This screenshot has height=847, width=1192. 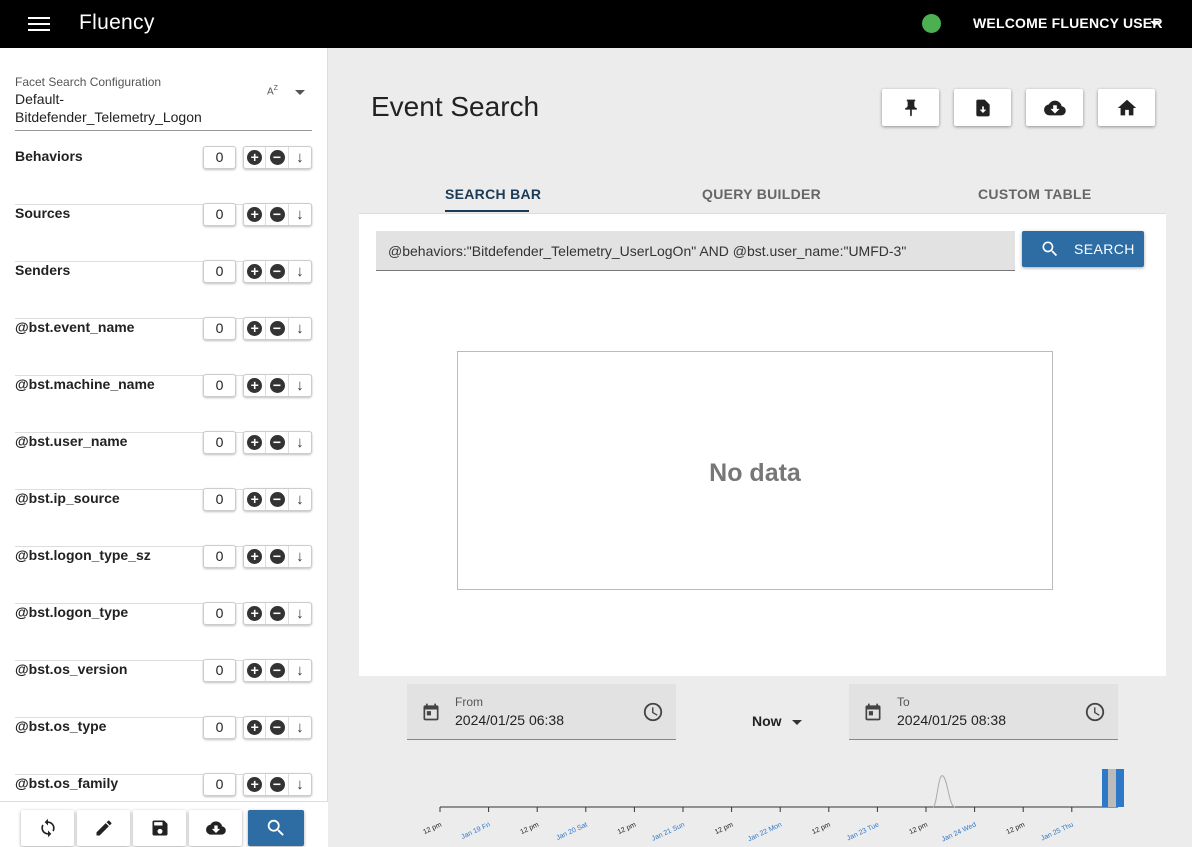 I want to click on timeline-tick-label: Jan 22 Mon, so click(x=765, y=832).